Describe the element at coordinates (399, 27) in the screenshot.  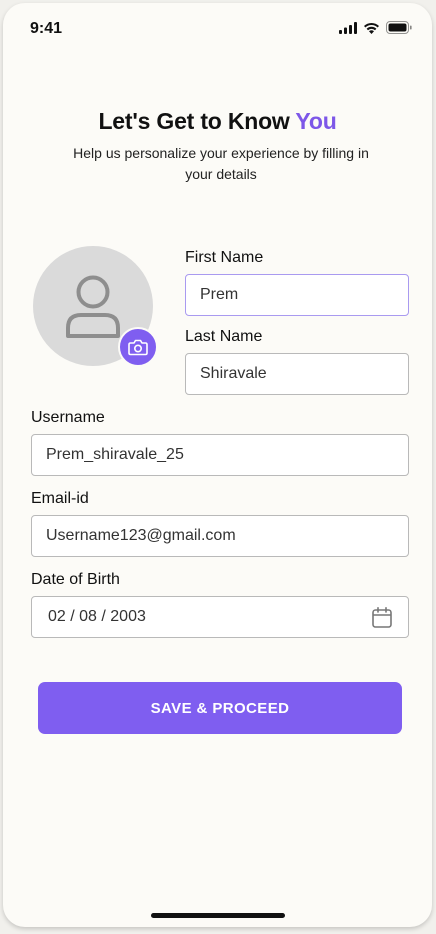
I see `battery-icon` at that location.